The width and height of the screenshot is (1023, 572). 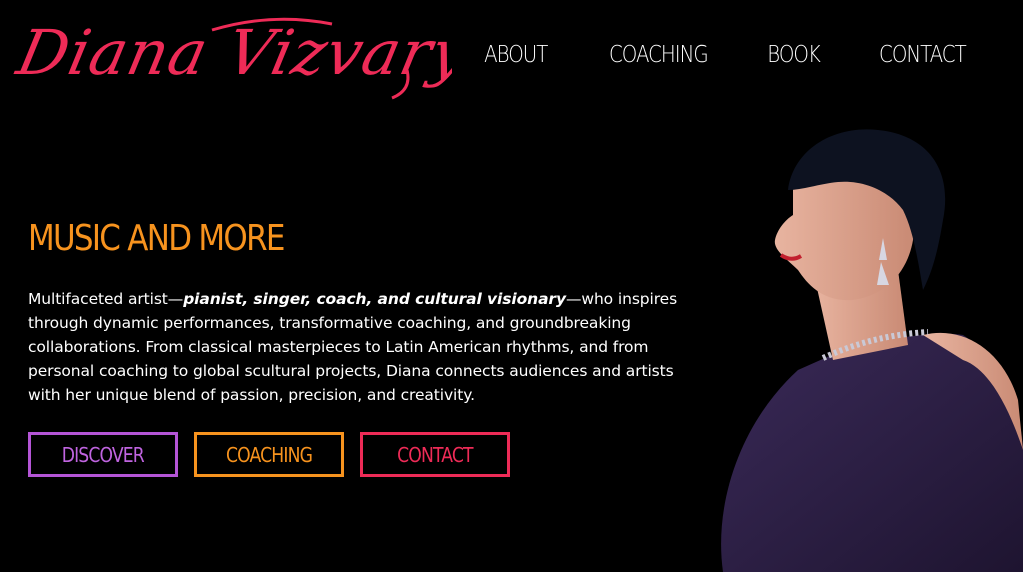 I want to click on site-logo: Diana Vizvary, so click(x=232, y=55).